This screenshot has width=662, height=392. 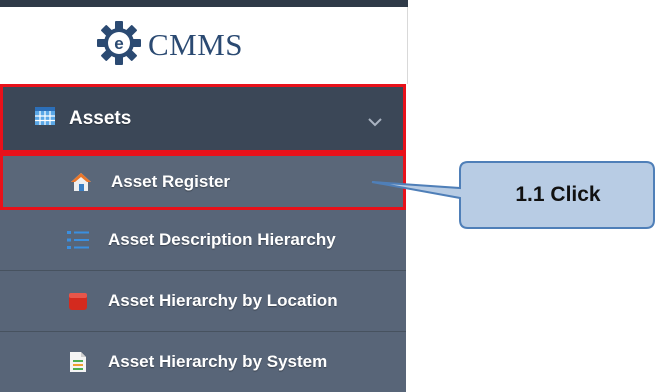 What do you see at coordinates (223, 300) in the screenshot?
I see `menu-item-label: Asset Hierarchy by Location` at bounding box center [223, 300].